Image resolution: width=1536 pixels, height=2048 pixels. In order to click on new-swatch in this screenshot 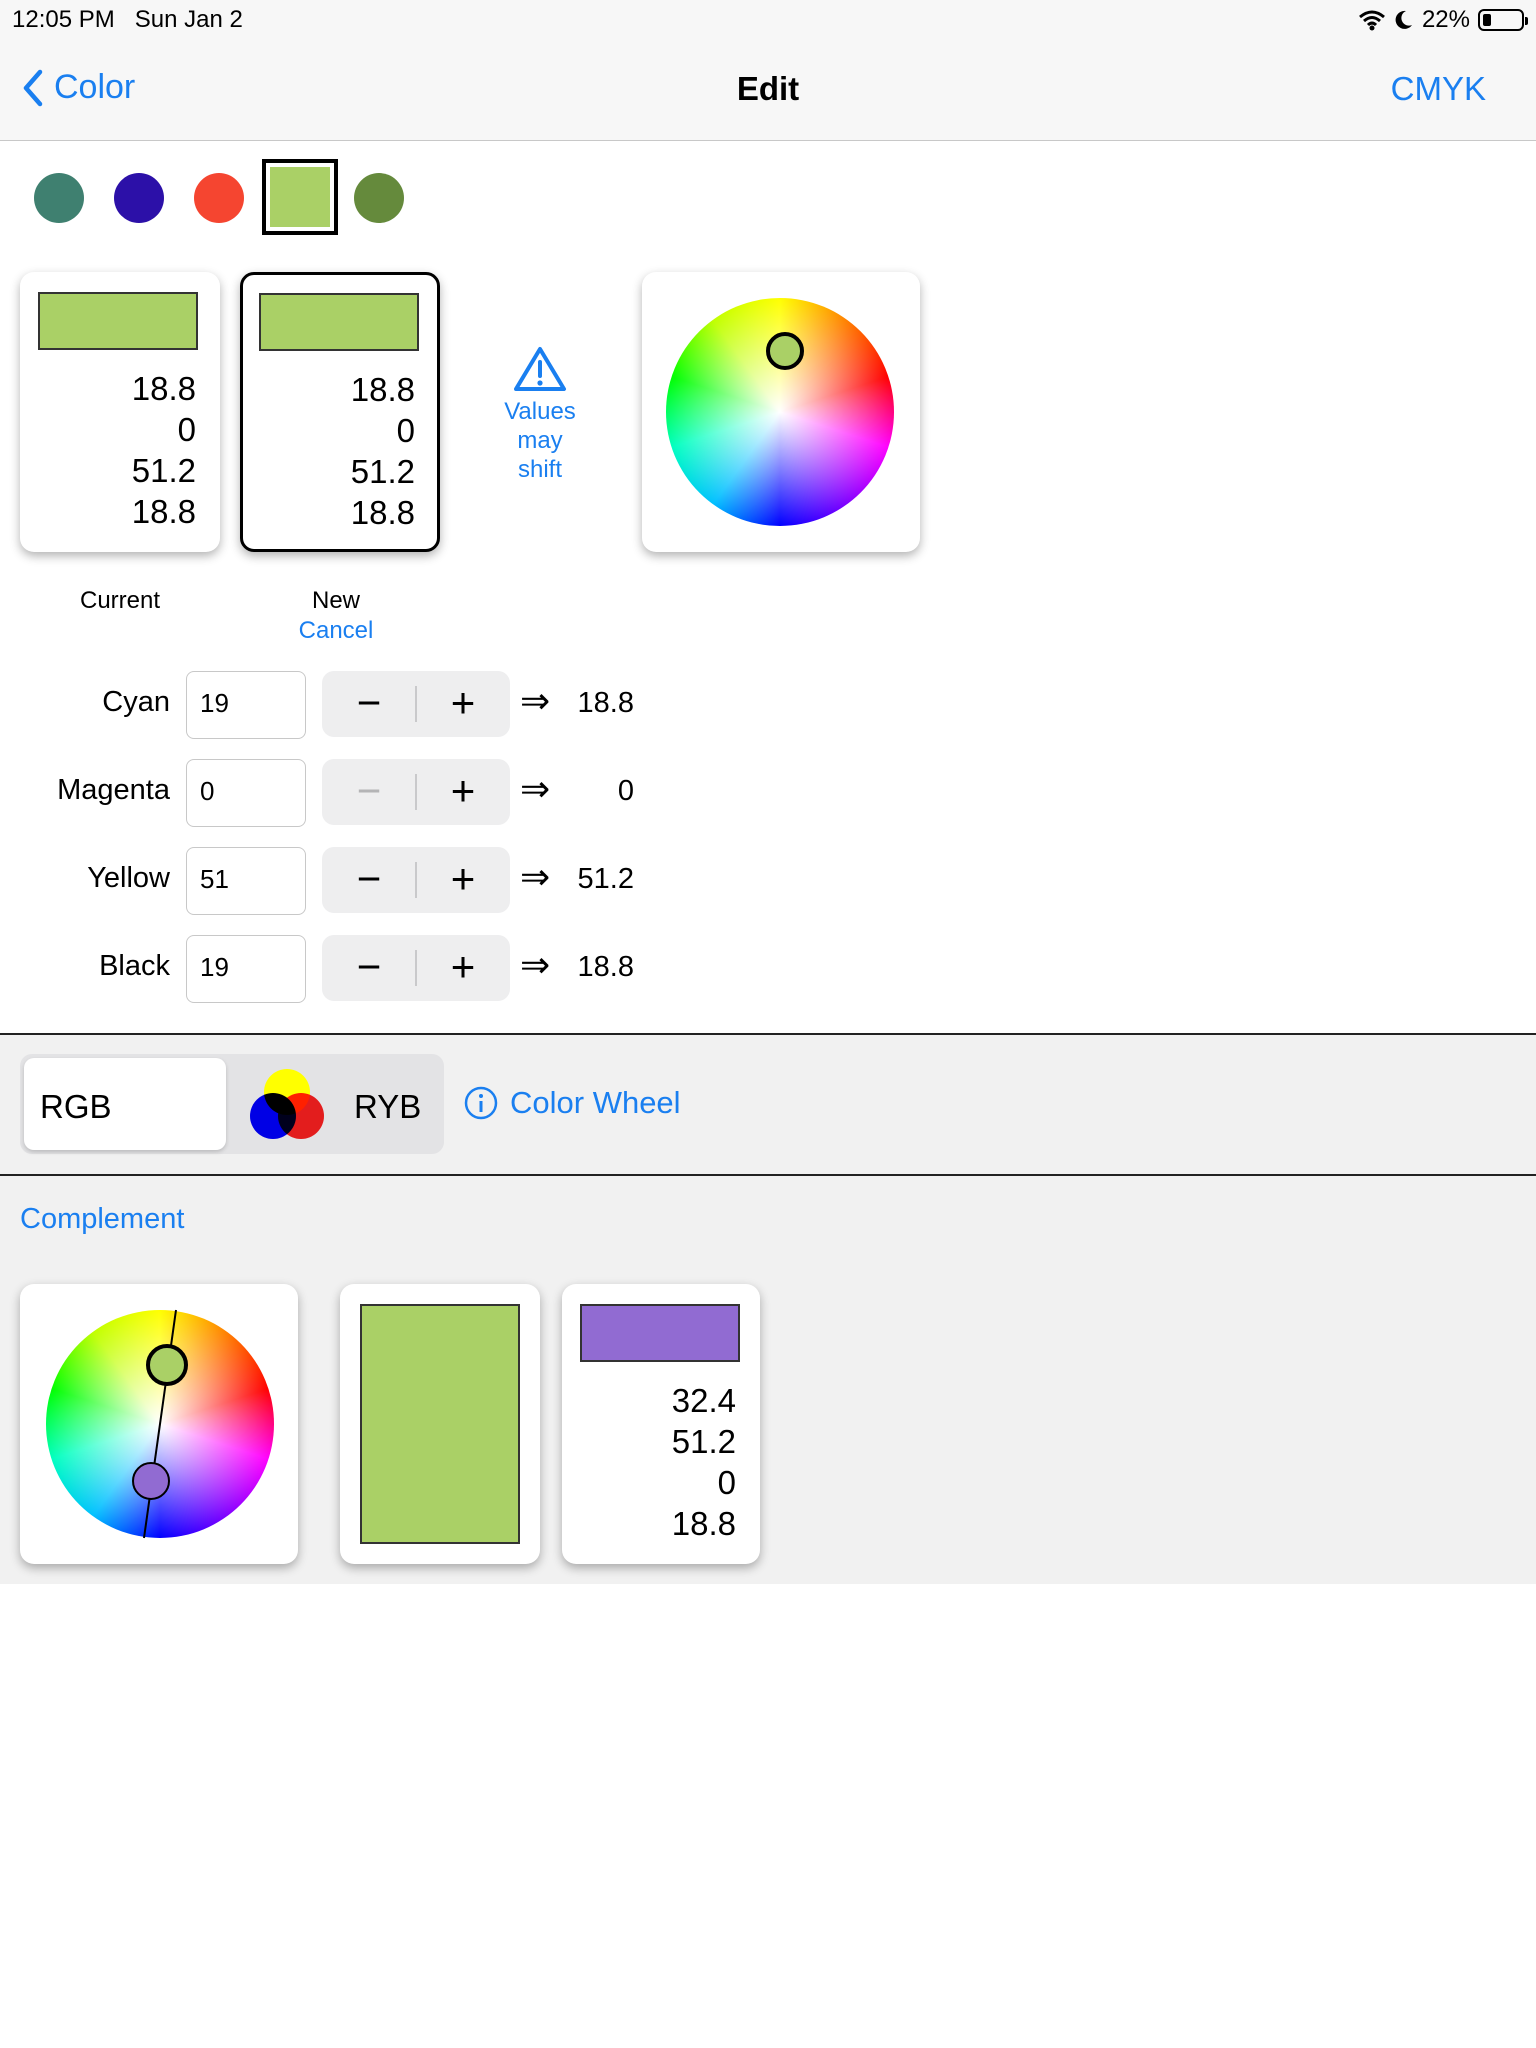, I will do `click(339, 322)`.